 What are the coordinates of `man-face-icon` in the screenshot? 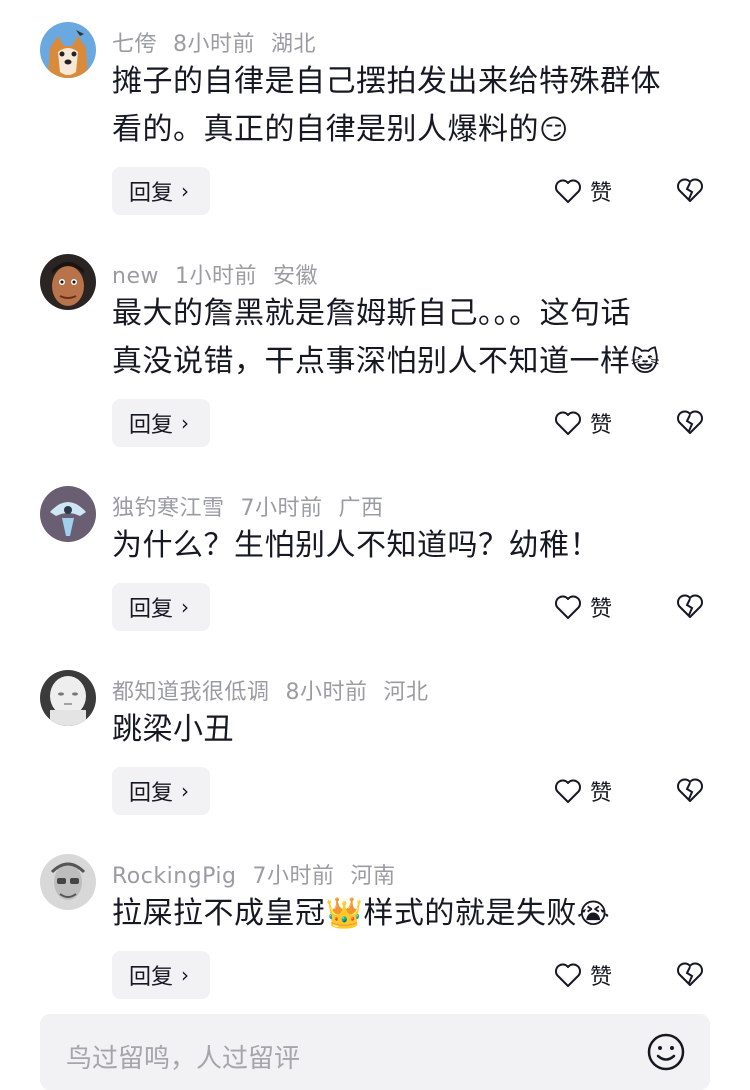 It's located at (68, 282).